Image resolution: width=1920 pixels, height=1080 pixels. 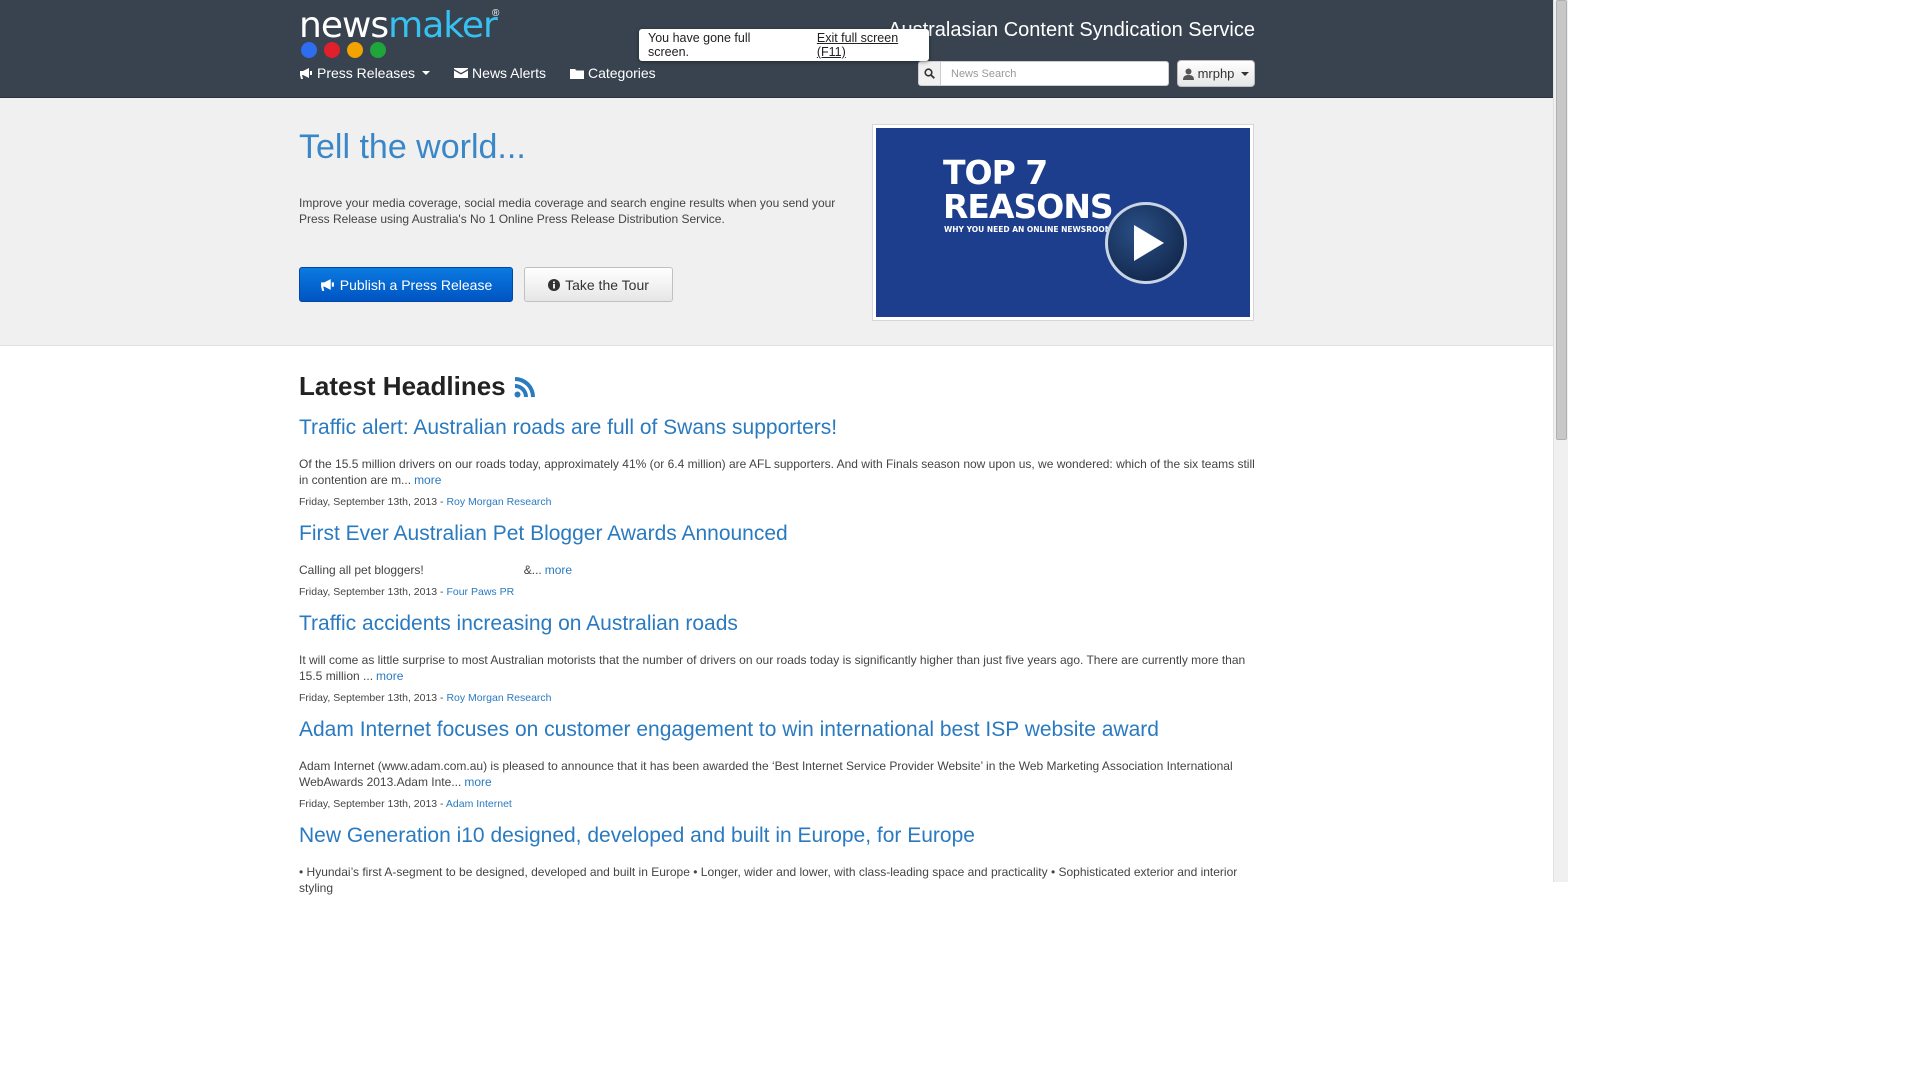 I want to click on search-button, so click(x=929, y=73).